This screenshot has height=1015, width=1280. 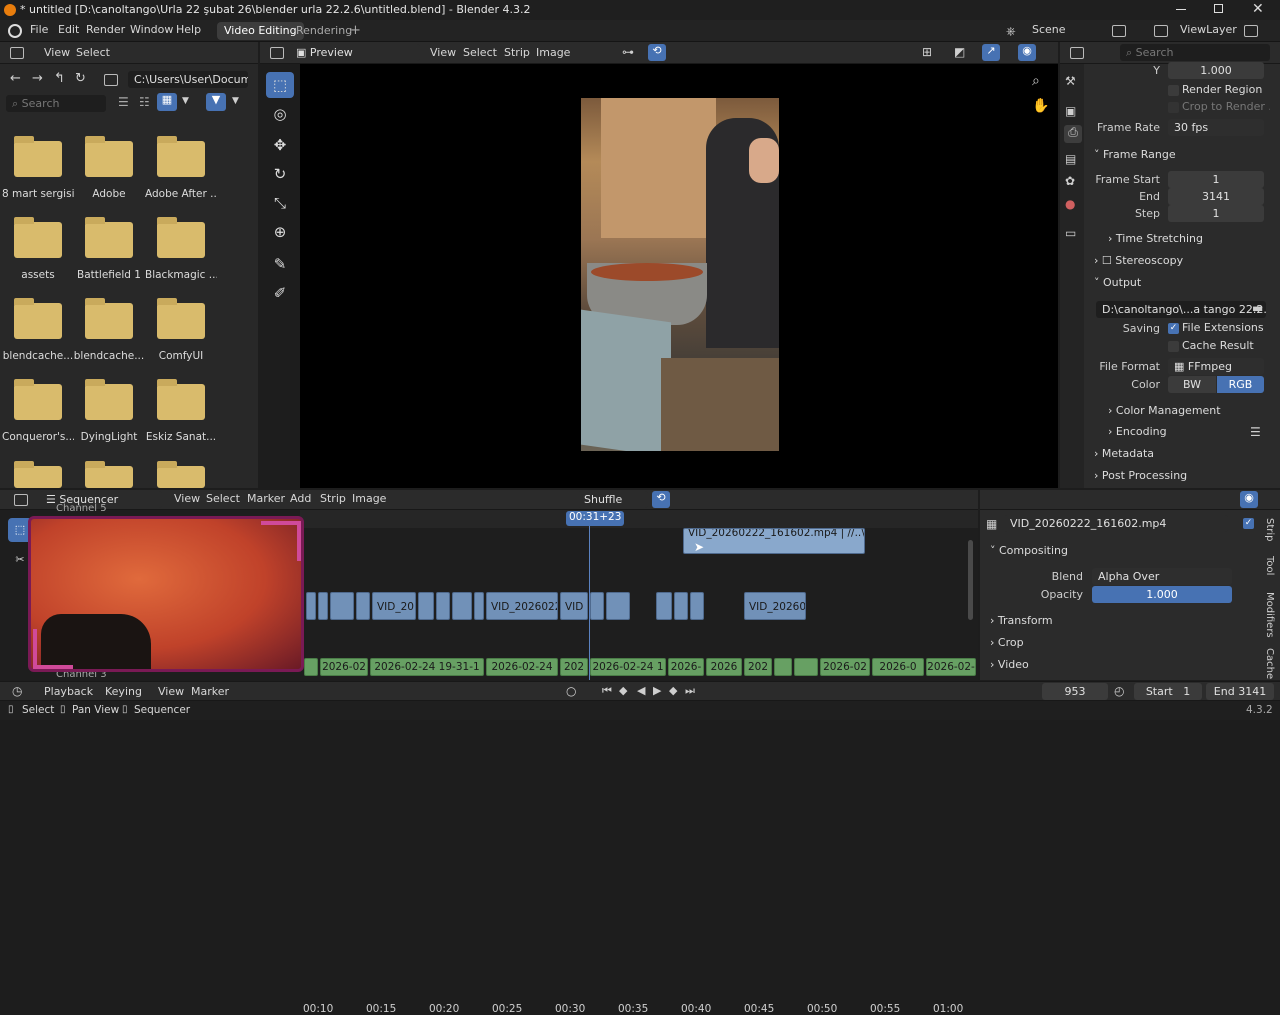 What do you see at coordinates (123, 102) in the screenshot?
I see `list-vertical-icon: ☰` at bounding box center [123, 102].